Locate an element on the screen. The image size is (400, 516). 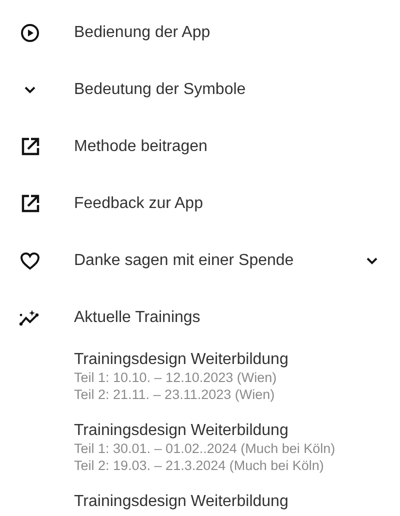
training-date: Teil 2: 19.03. – 21.3.2024 (Much bei Köln) is located at coordinates (199, 465).